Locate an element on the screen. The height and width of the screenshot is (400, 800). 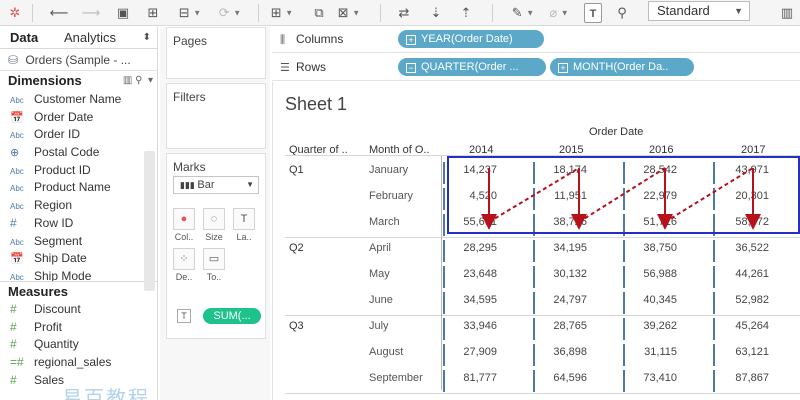
fix-axes-icon: ⚲ is located at coordinates (622, 13).